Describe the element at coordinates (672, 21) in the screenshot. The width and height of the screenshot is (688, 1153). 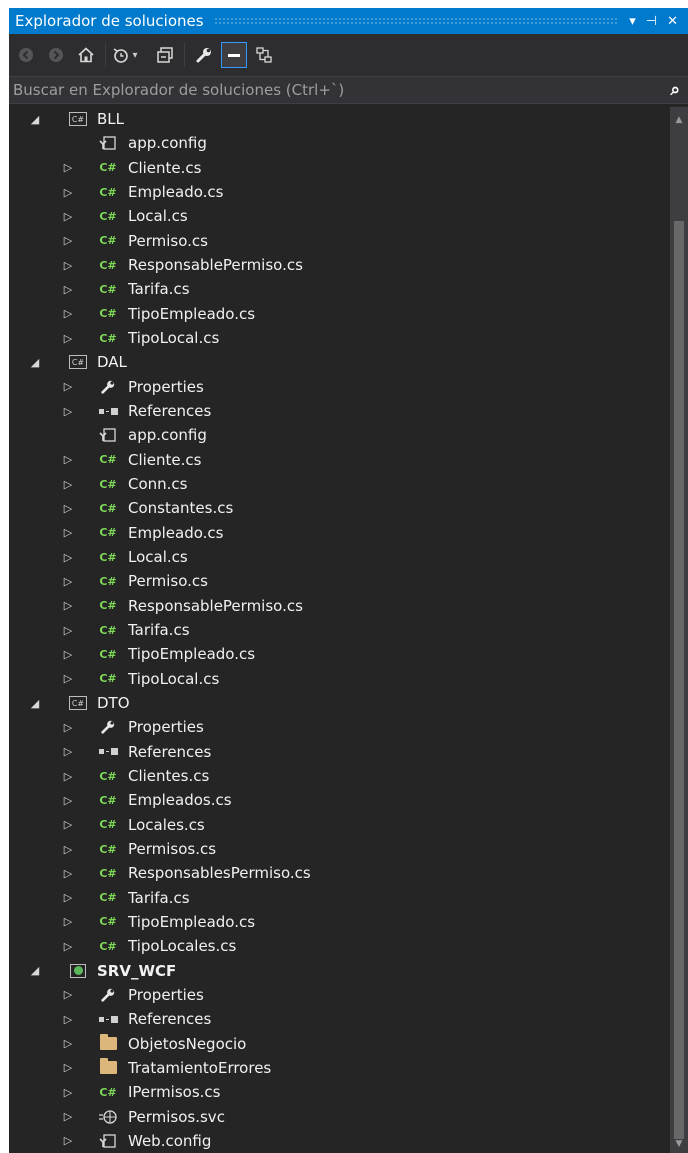
I see `close-icon: ✕` at that location.